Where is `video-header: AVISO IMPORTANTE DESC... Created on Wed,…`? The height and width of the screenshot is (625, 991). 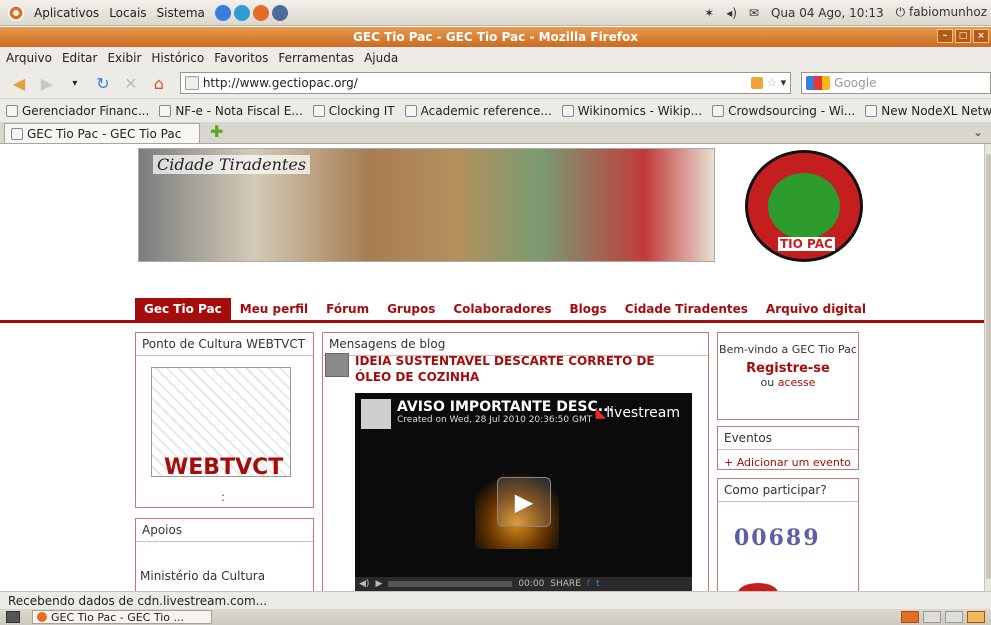 video-header: AVISO IMPORTANTE DESC... Created on Wed,… is located at coordinates (487, 414).